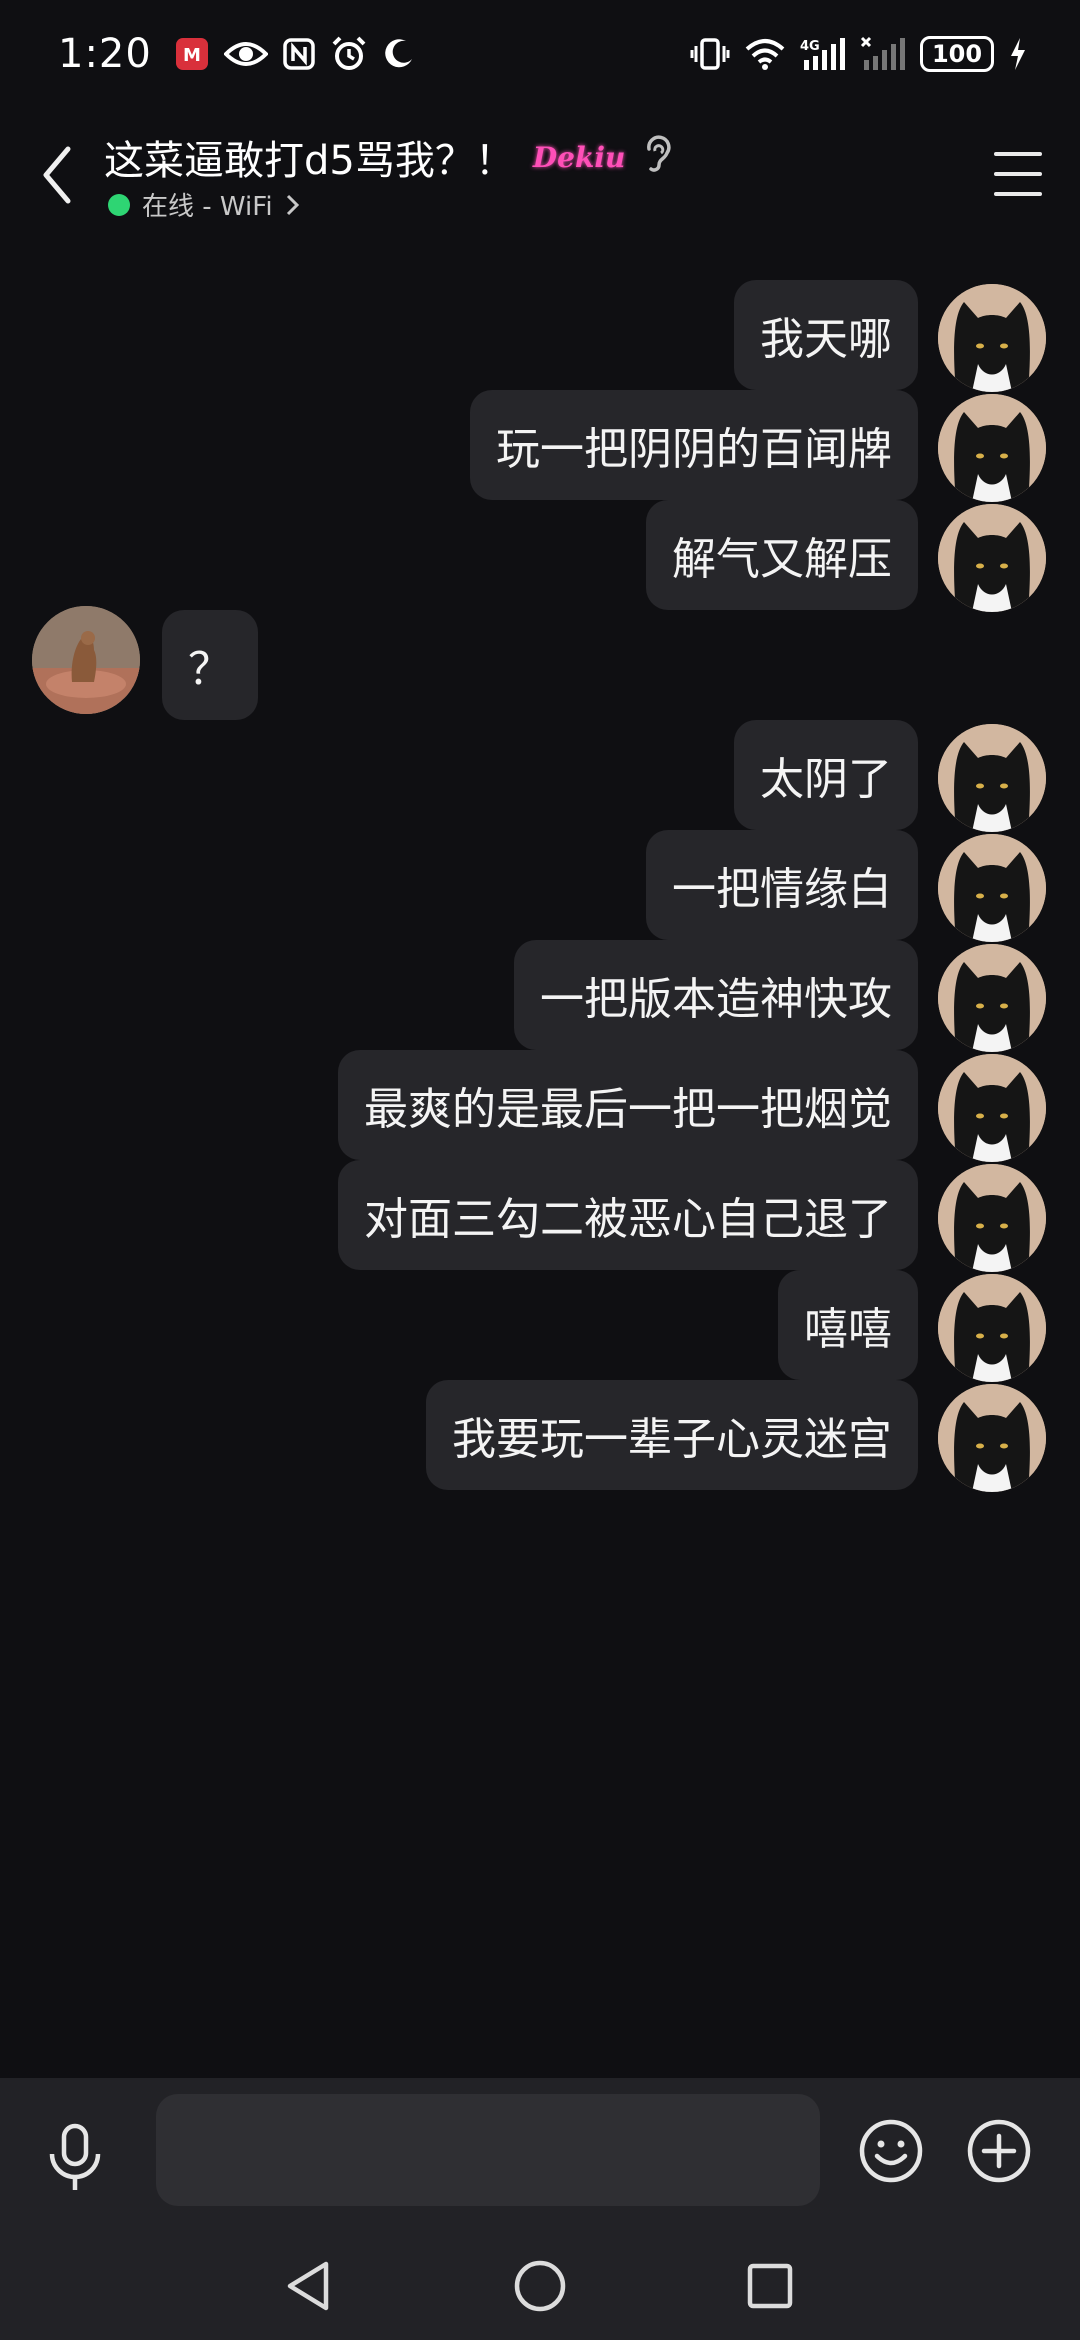  I want to click on vibrate-icon, so click(710, 54).